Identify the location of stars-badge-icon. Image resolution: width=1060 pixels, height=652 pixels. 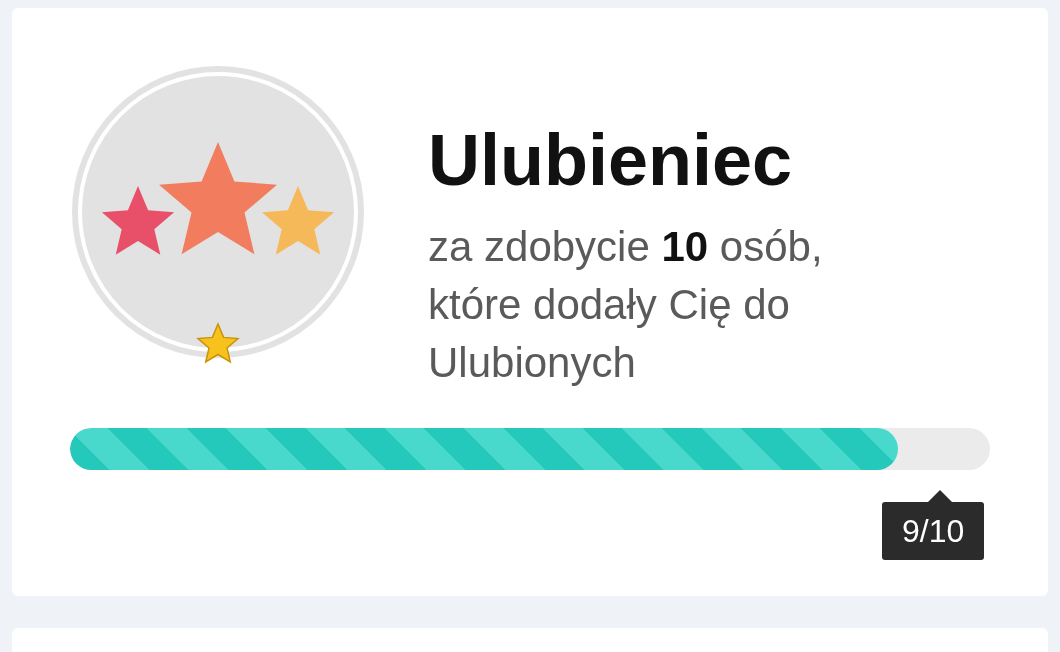
(218, 212).